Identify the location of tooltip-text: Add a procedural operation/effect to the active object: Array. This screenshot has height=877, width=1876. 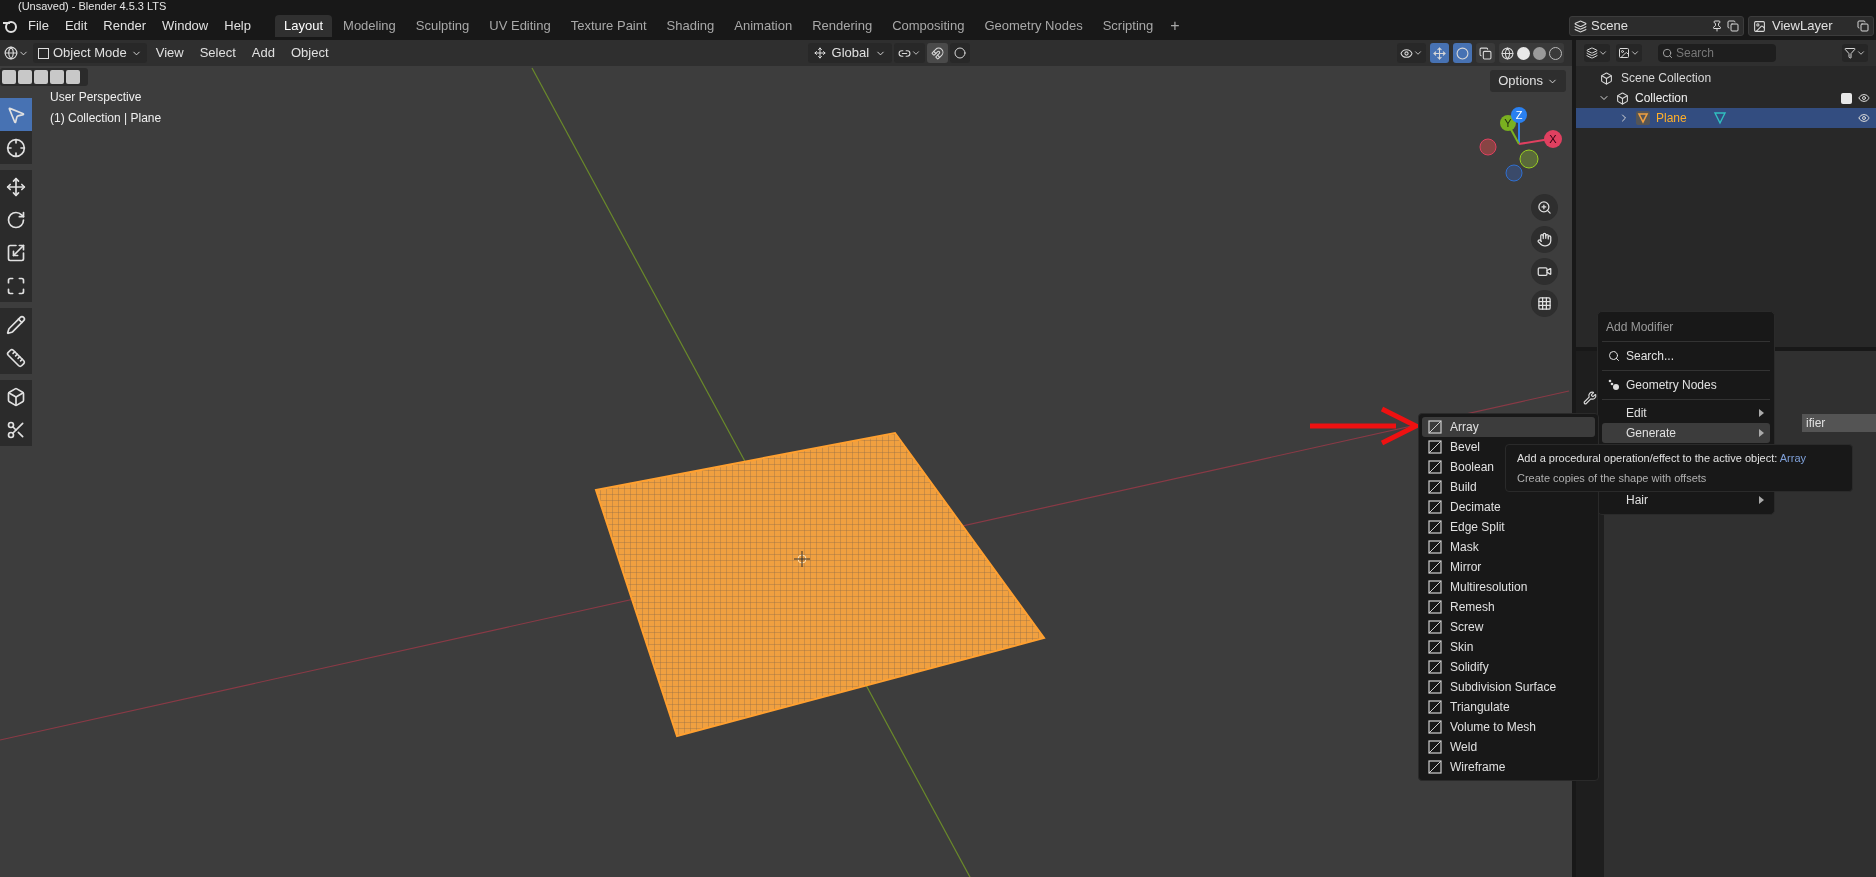
(1662, 458).